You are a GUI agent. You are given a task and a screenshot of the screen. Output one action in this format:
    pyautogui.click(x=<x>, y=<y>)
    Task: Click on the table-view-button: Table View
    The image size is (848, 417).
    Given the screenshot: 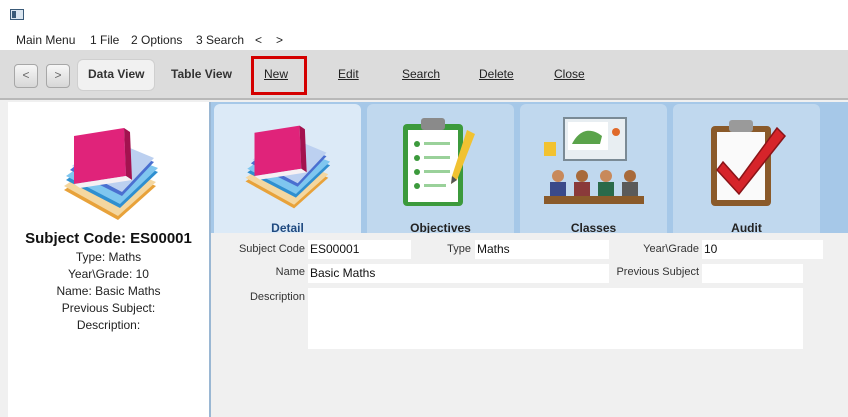 What is the action you would take?
    pyautogui.click(x=201, y=74)
    